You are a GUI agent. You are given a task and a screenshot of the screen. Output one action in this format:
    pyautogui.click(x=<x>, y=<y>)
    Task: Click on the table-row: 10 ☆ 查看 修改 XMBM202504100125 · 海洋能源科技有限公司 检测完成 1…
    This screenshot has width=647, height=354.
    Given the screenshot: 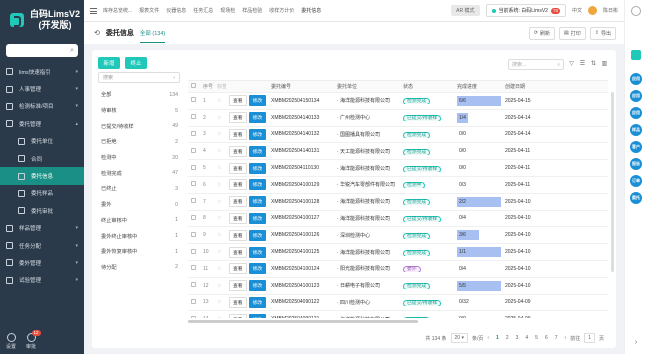 What is the action you would take?
    pyautogui.click(x=398, y=252)
    